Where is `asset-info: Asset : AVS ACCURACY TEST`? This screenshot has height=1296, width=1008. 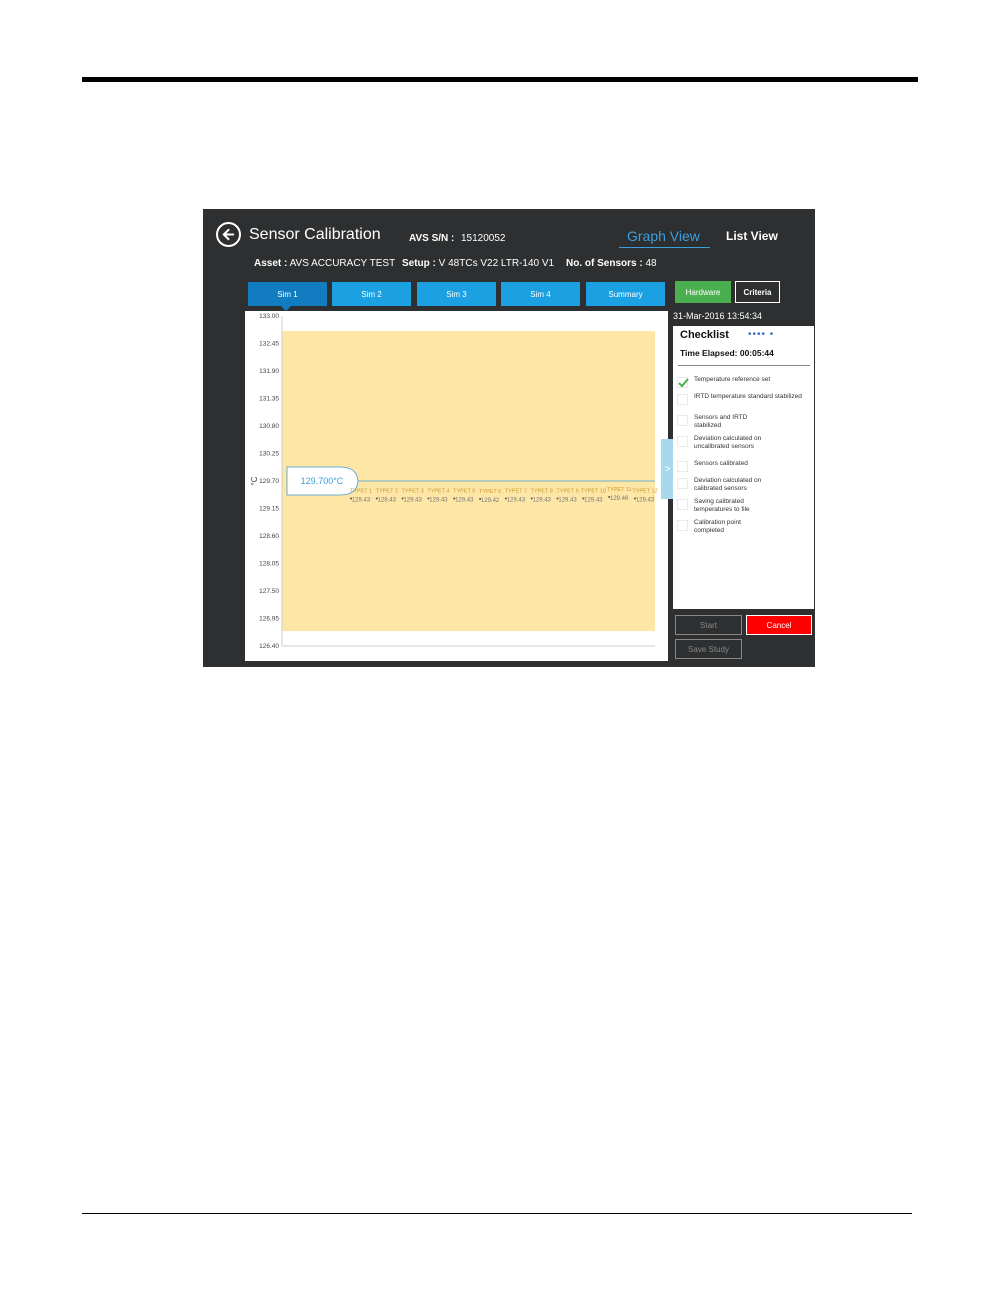 asset-info: Asset : AVS ACCURACY TEST is located at coordinates (324, 263).